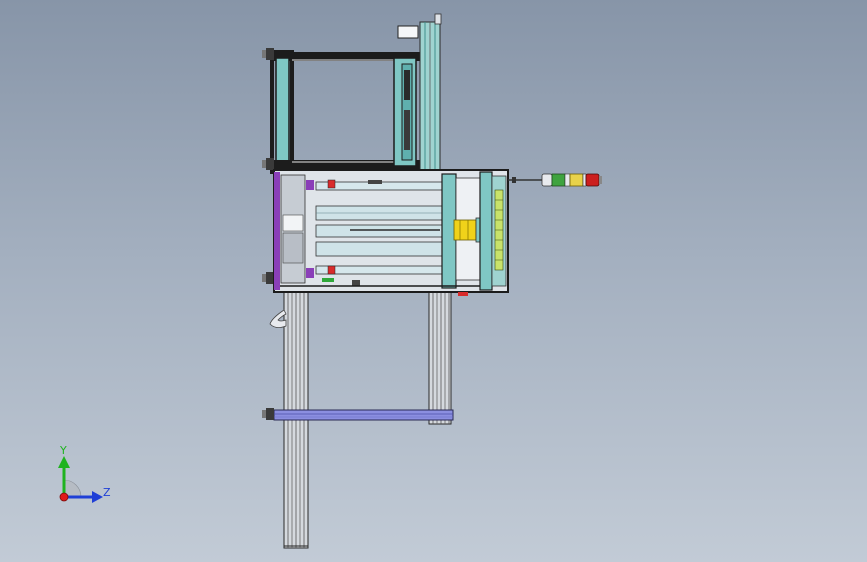 This screenshot has height=562, width=867. Describe the element at coordinates (555, 180) in the screenshot. I see `signal-tower-lamp` at that location.